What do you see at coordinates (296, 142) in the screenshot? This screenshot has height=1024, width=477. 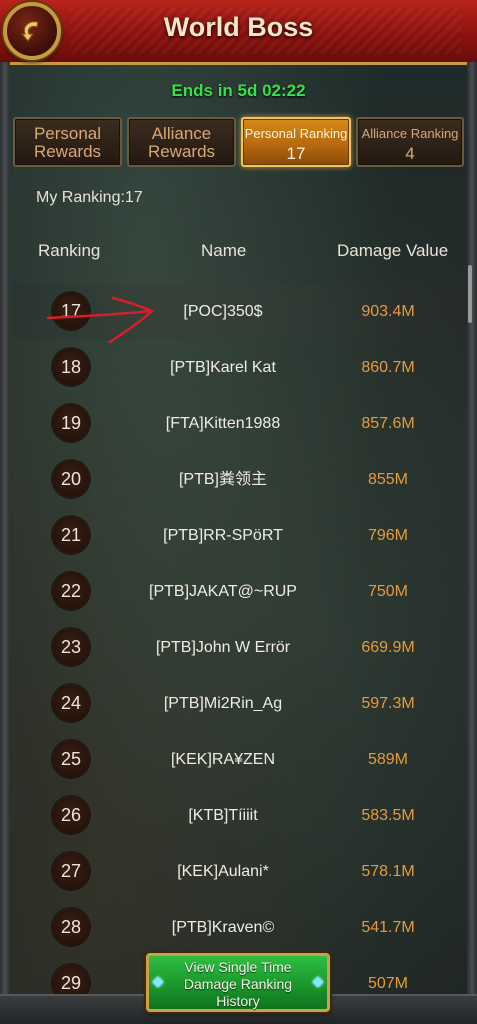 I see `tab-personal-ranking: Personal Ranking 17` at bounding box center [296, 142].